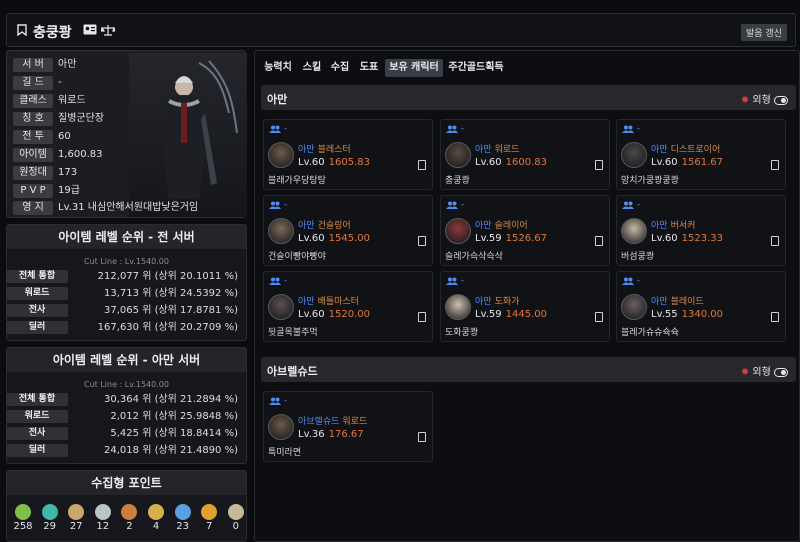 The width and height of the screenshot is (800, 542). Describe the element at coordinates (328, 302) in the screenshot. I see `class-label: 아만 배틀마스터` at that location.